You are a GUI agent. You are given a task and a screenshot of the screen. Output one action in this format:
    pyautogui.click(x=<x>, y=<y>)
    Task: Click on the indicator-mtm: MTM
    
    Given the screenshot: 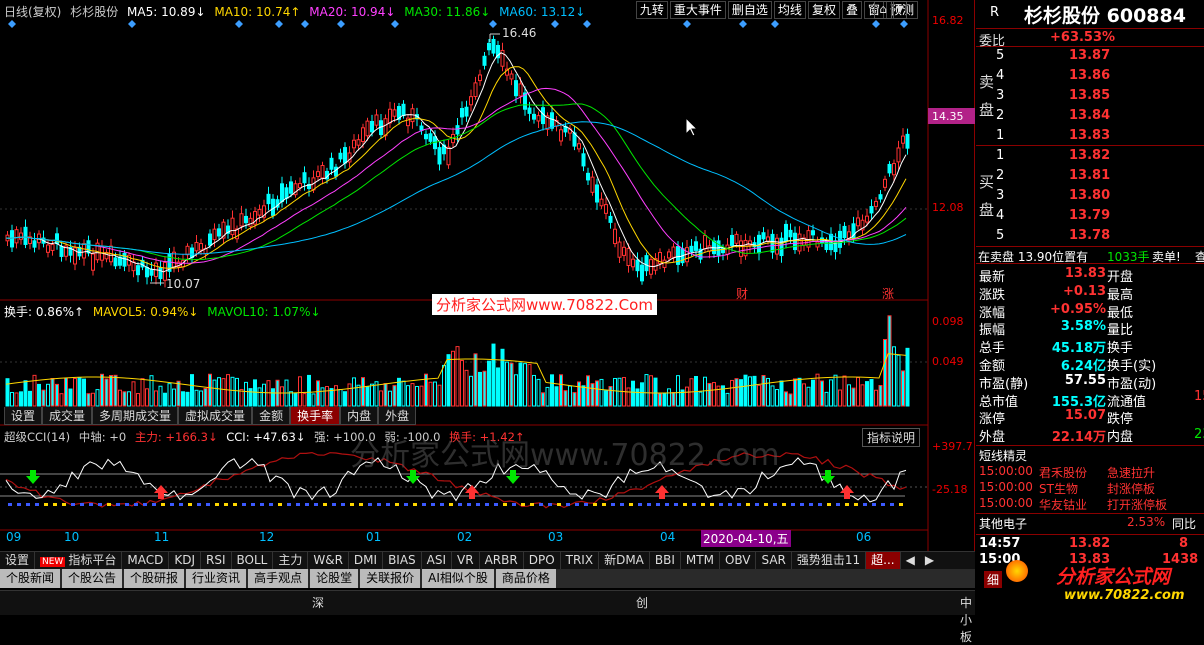 What is the action you would take?
    pyautogui.click(x=700, y=560)
    